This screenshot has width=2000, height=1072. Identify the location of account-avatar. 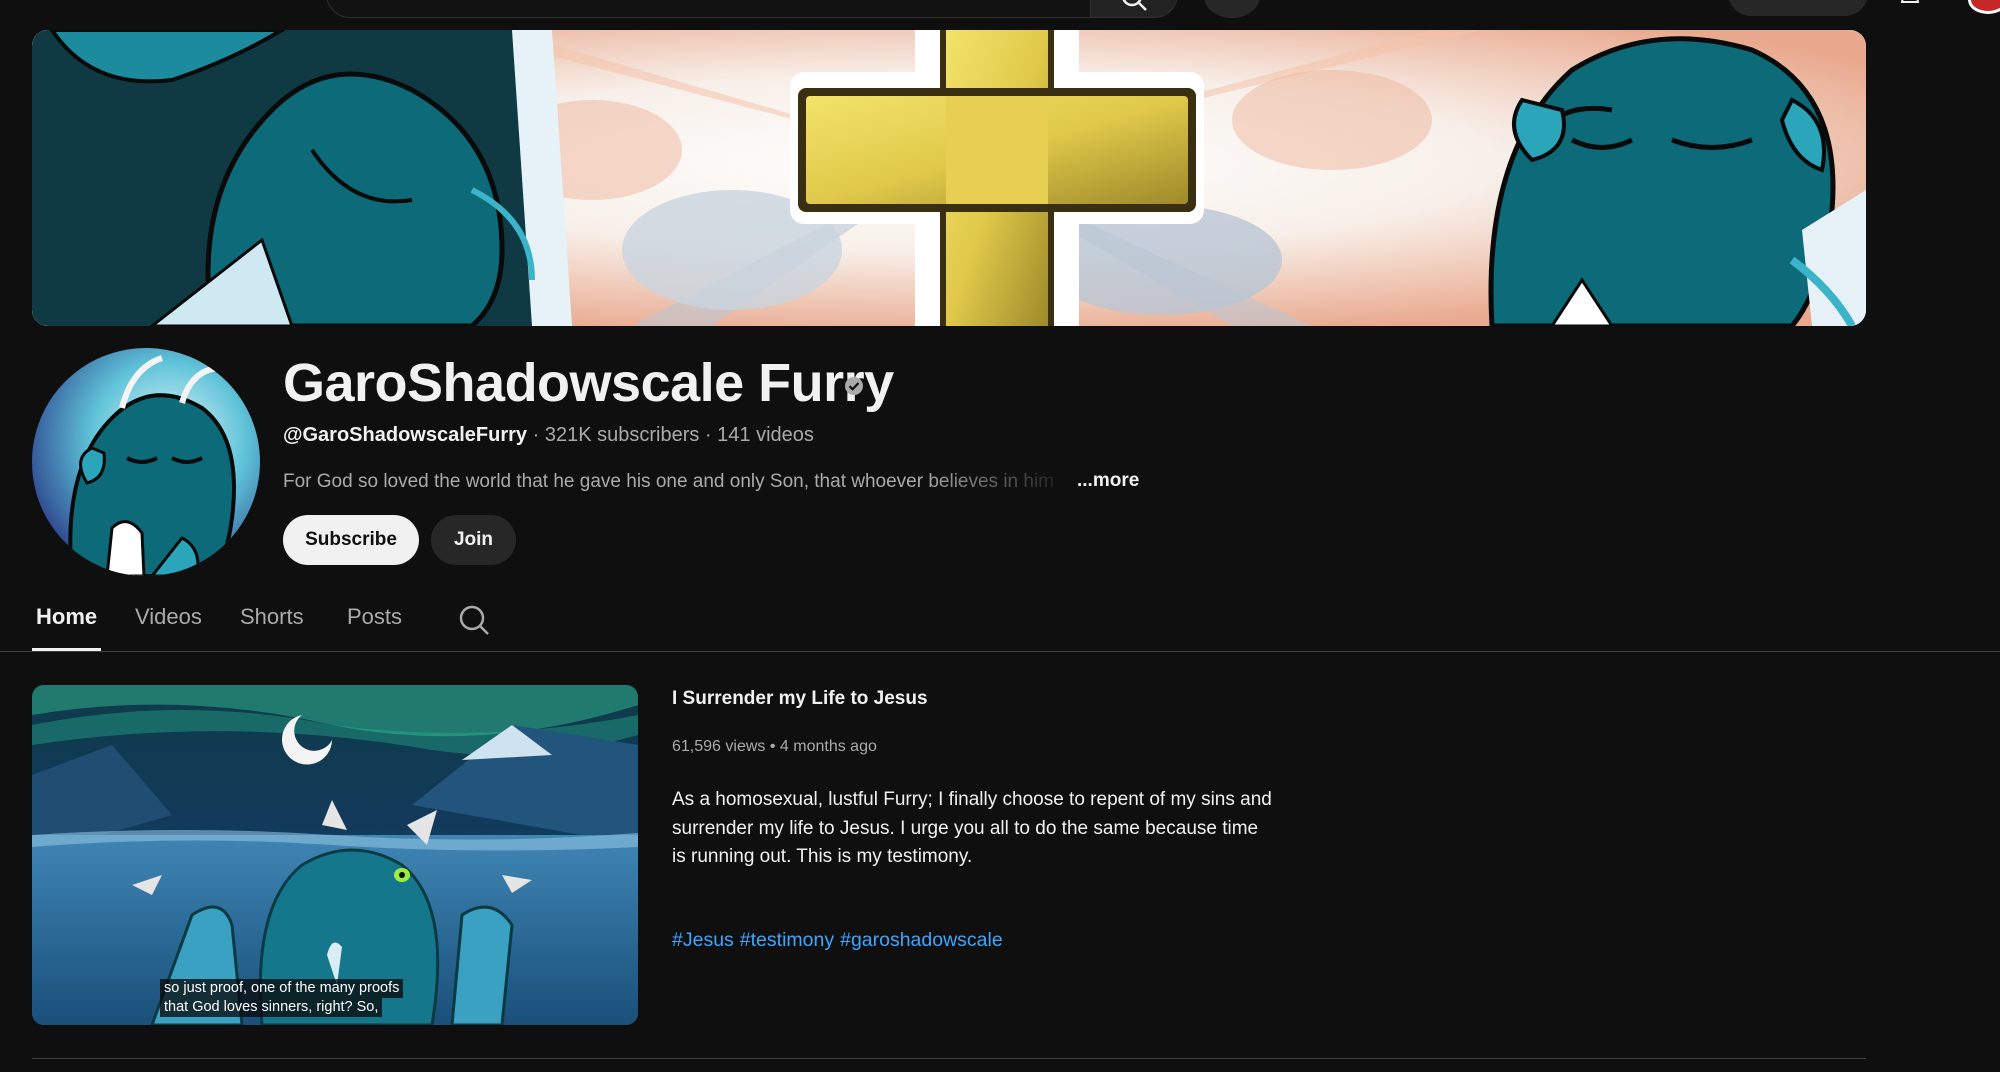
(1984, 7).